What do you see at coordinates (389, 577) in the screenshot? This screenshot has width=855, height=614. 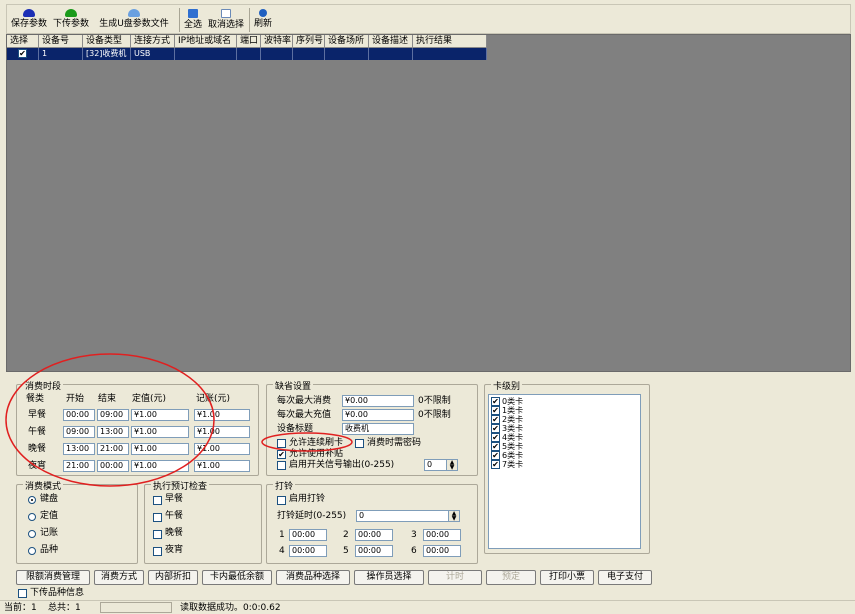 I see `operator-select-button: 操作员选择` at bounding box center [389, 577].